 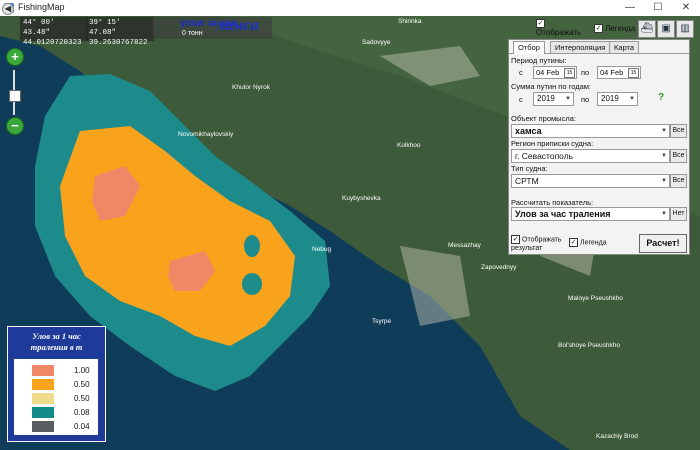 What do you see at coordinates (529, 168) in the screenshot?
I see `vessel-label: Тип судна:` at bounding box center [529, 168].